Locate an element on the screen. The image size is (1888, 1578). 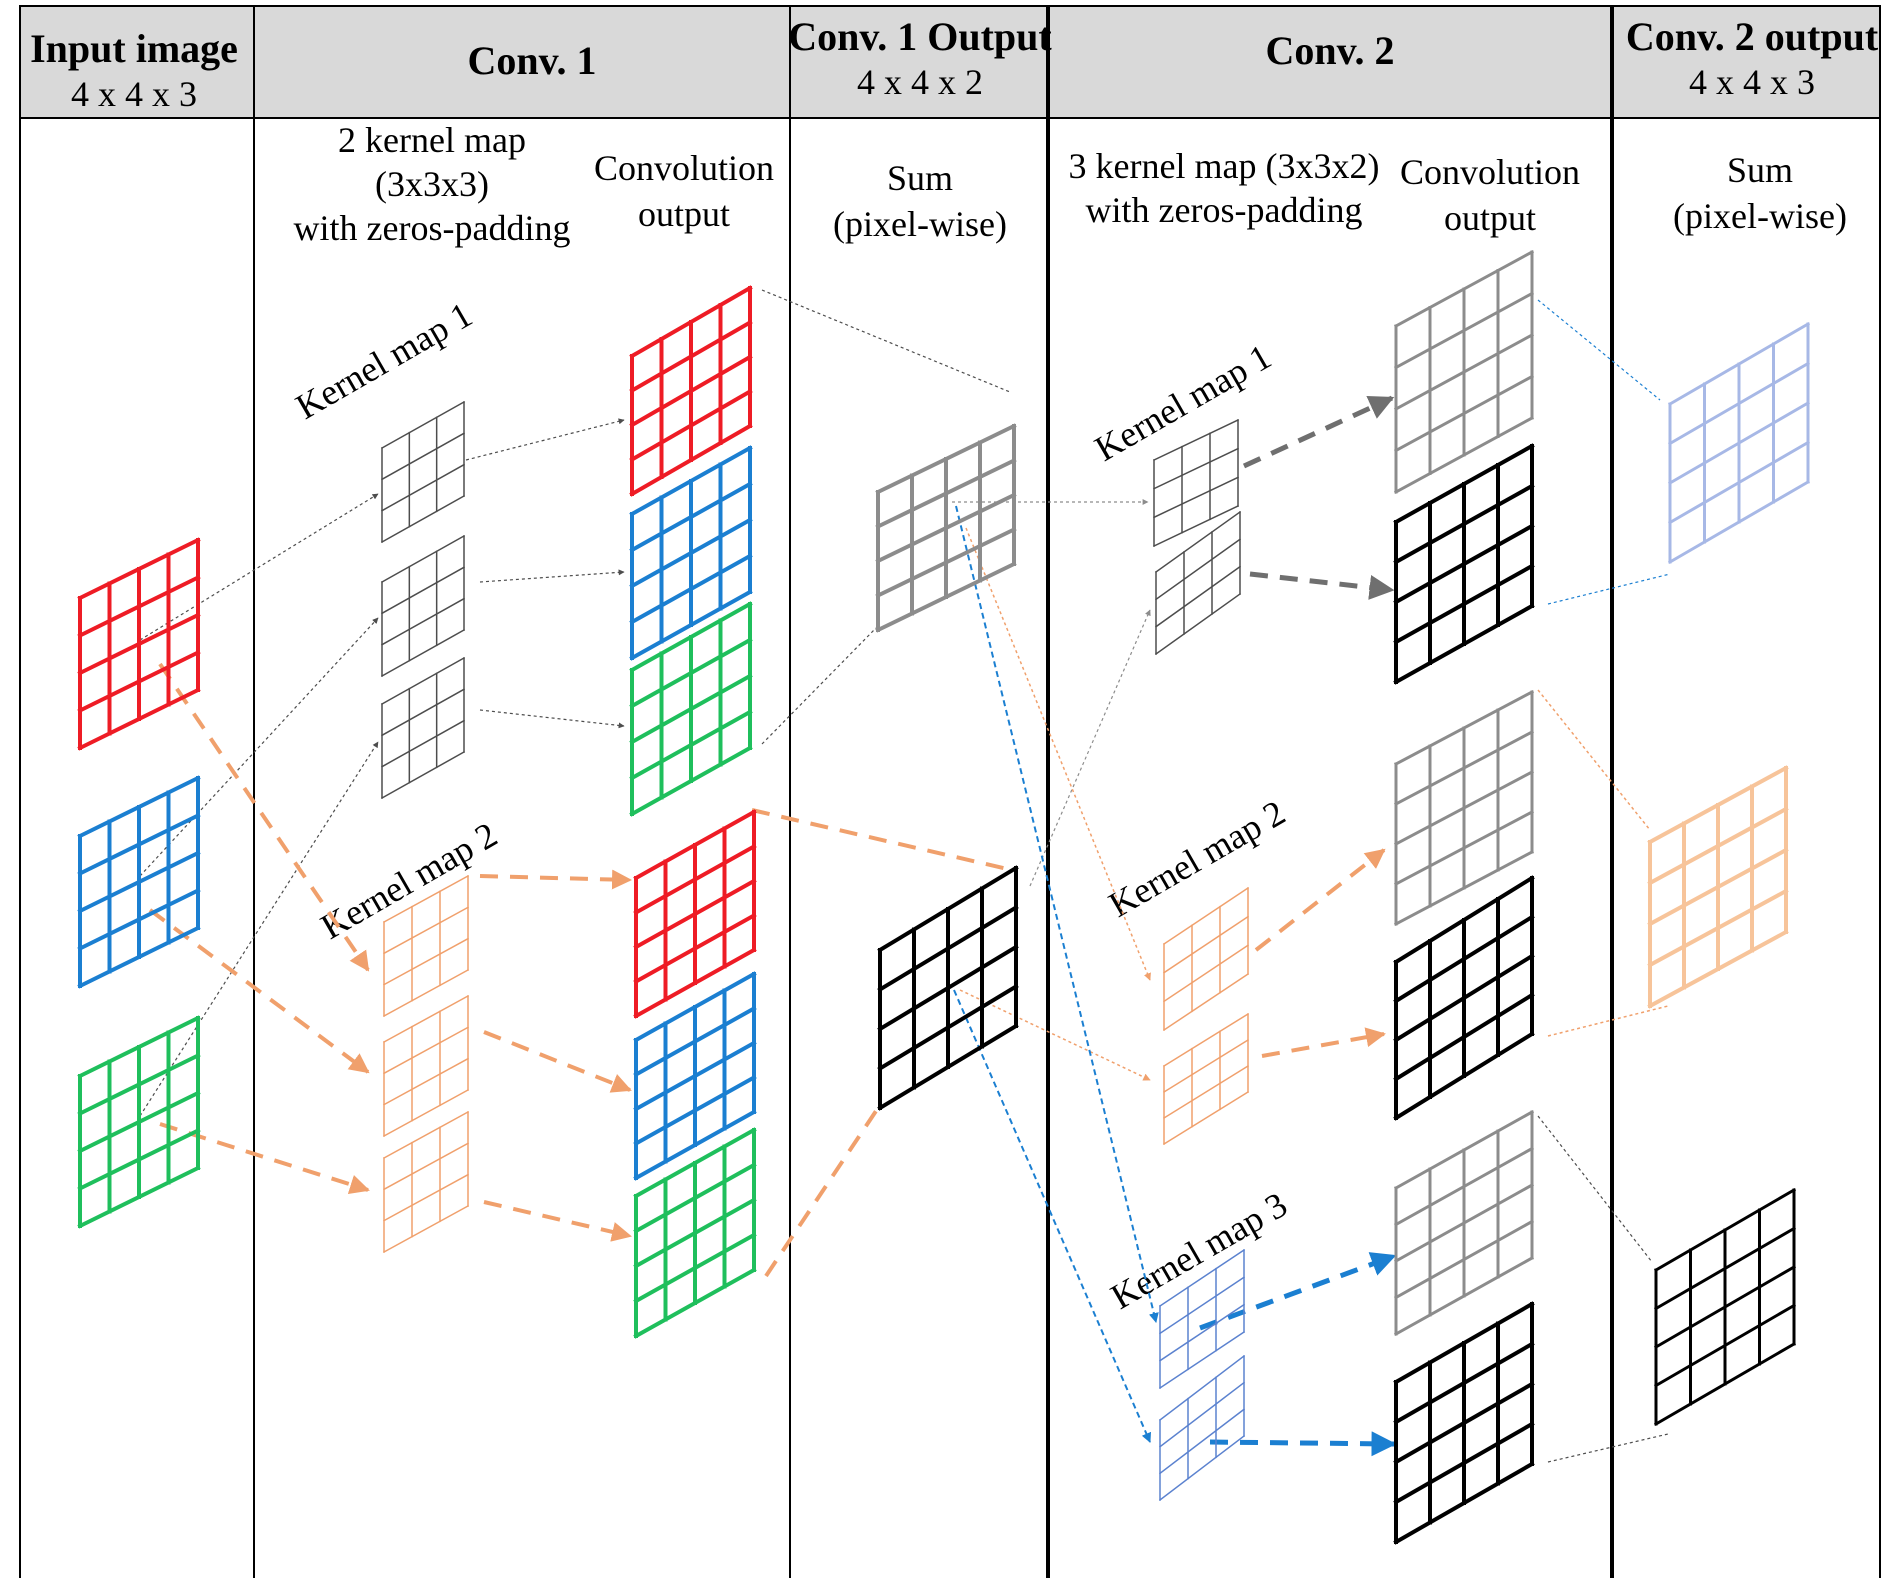
conv1-sum-desc-line1: Sum is located at coordinates (920, 178).